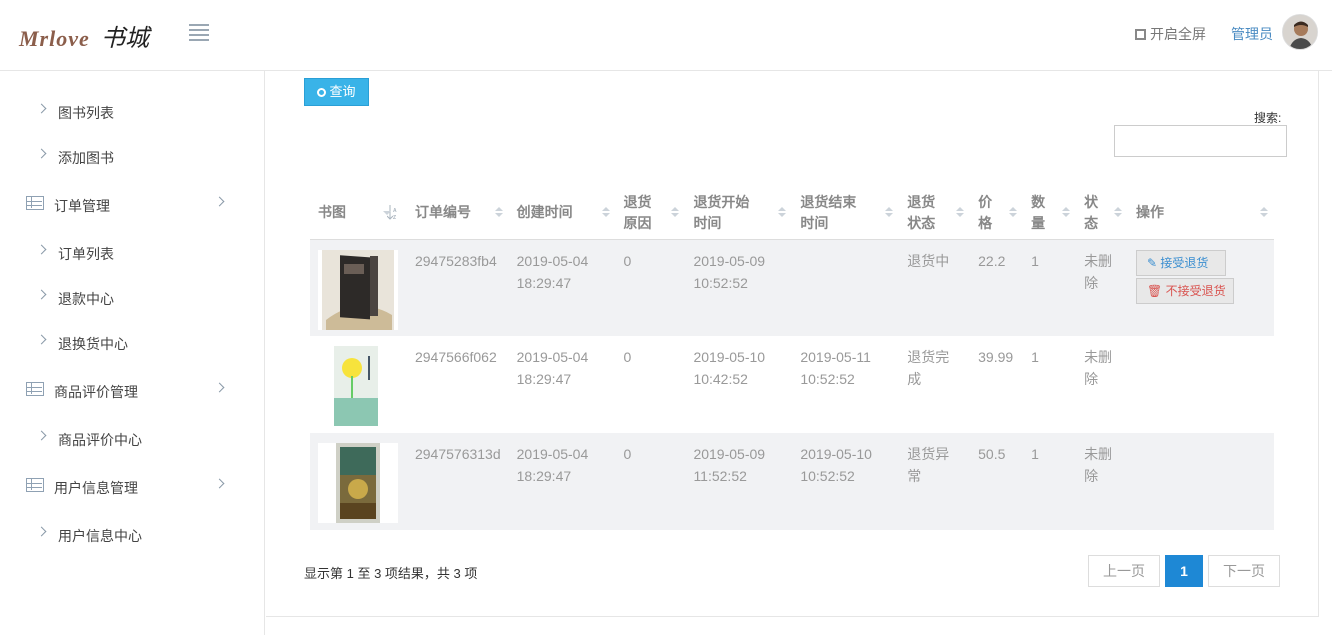 The image size is (1332, 635). What do you see at coordinates (455, 357) in the screenshot?
I see `order-no: 2947566f062` at bounding box center [455, 357].